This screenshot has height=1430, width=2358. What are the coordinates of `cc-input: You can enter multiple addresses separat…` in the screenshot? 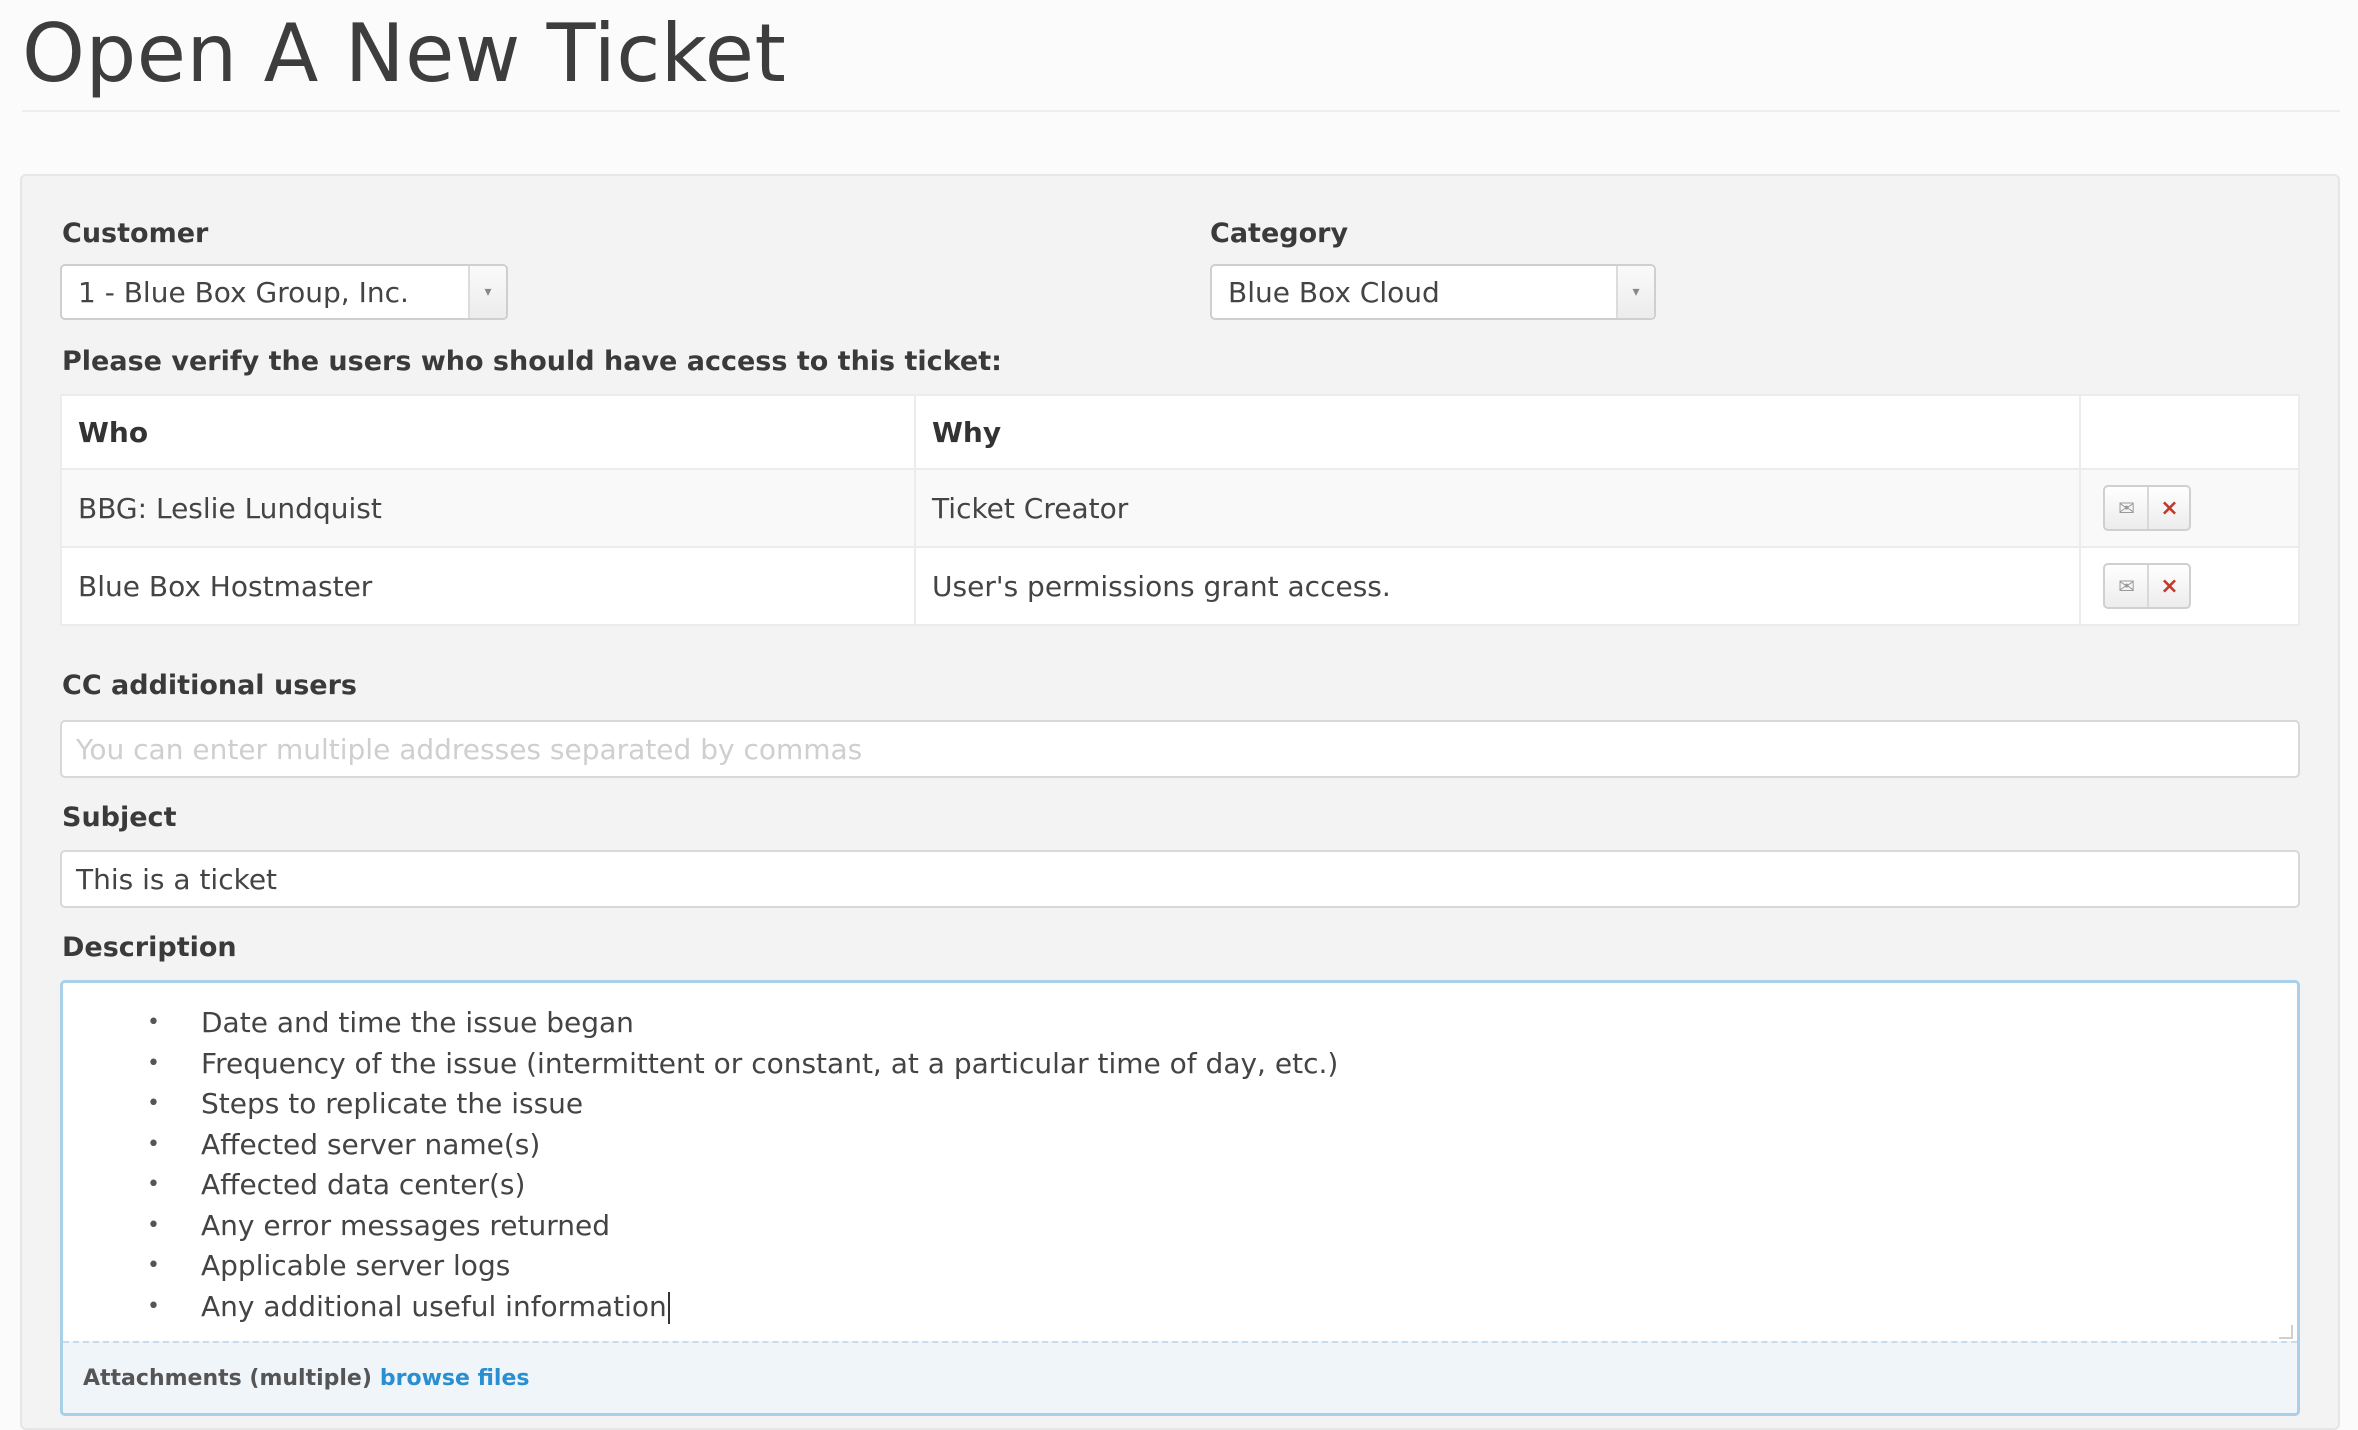 It's located at (1180, 749).